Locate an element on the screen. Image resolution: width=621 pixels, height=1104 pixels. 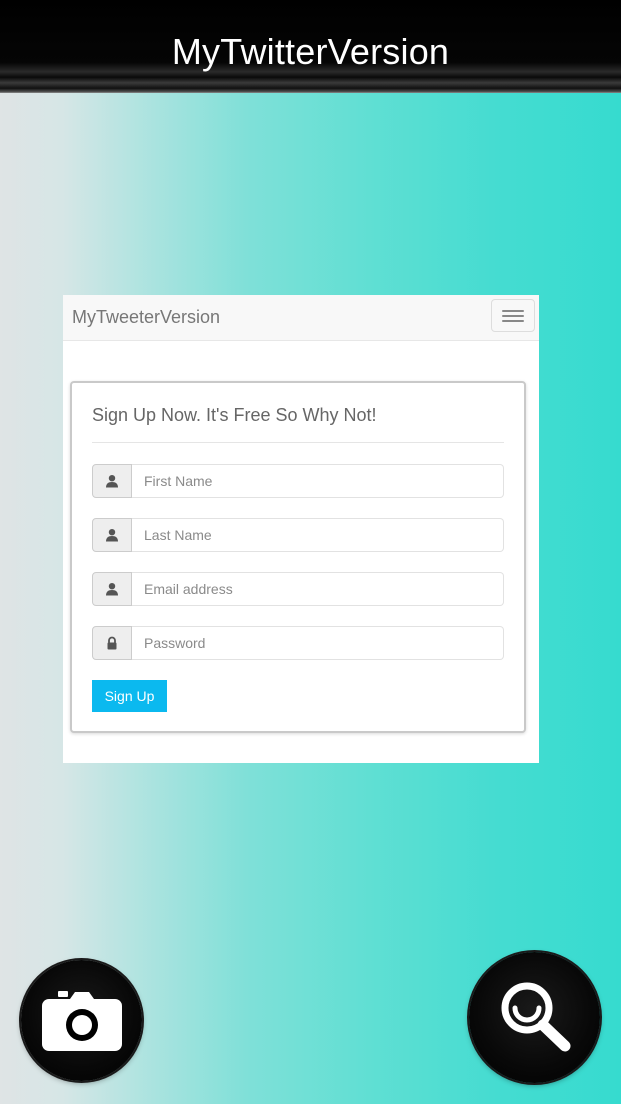
email-input is located at coordinates (318, 589).